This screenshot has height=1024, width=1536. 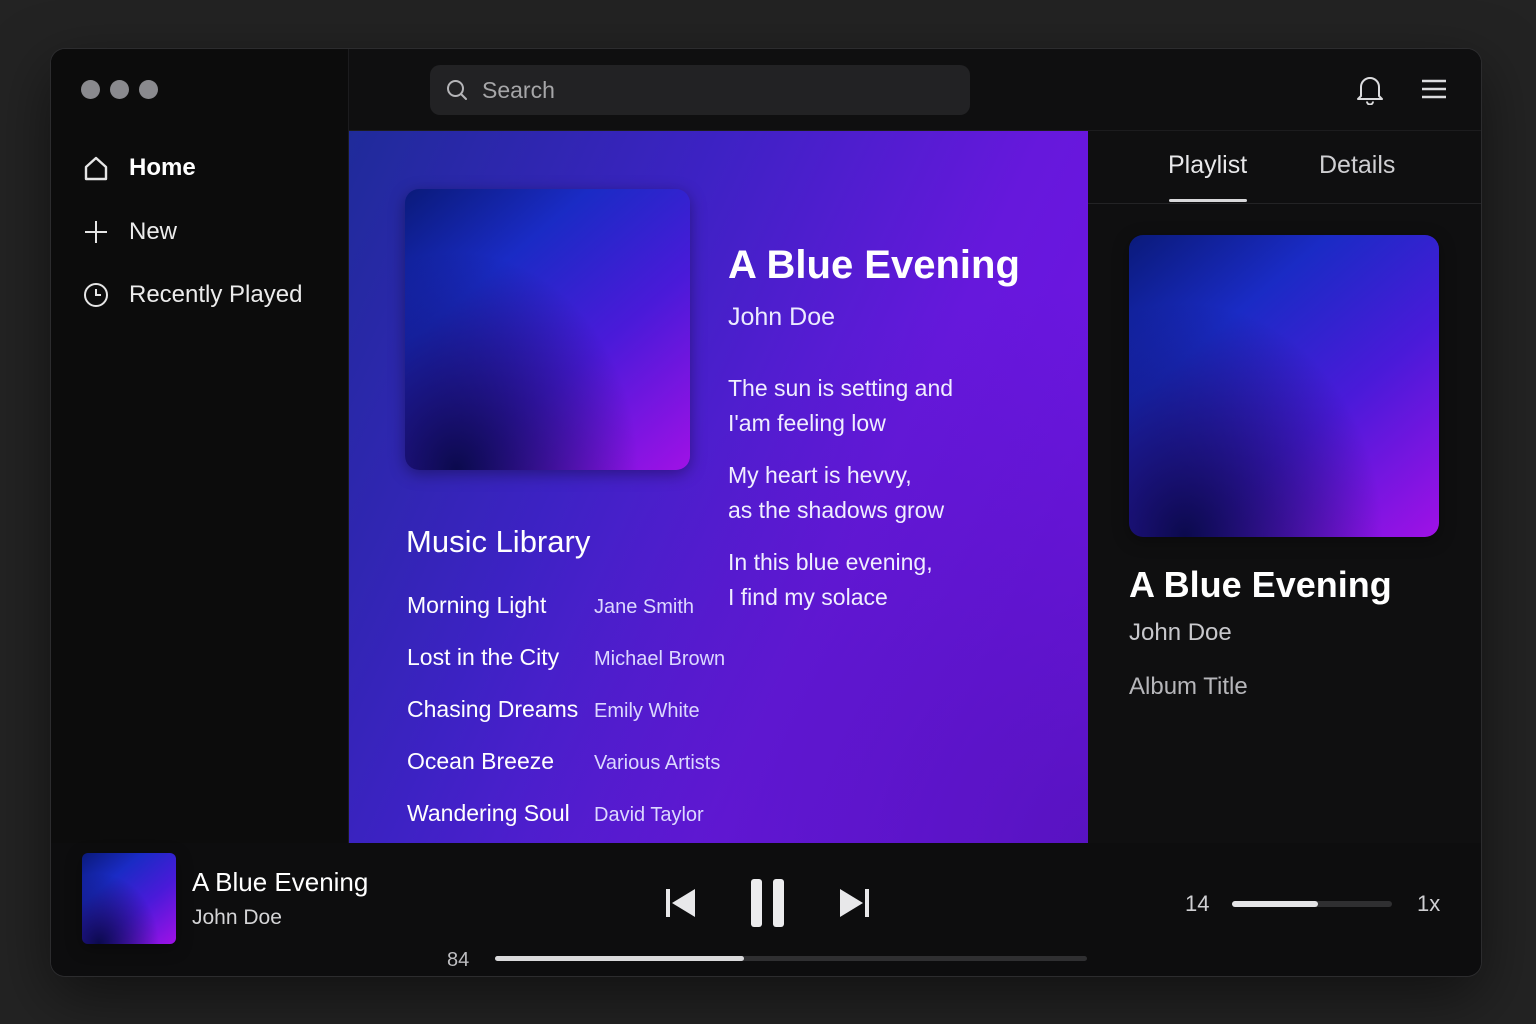 What do you see at coordinates (644, 607) in the screenshot?
I see `track-artist: Jane Smith` at bounding box center [644, 607].